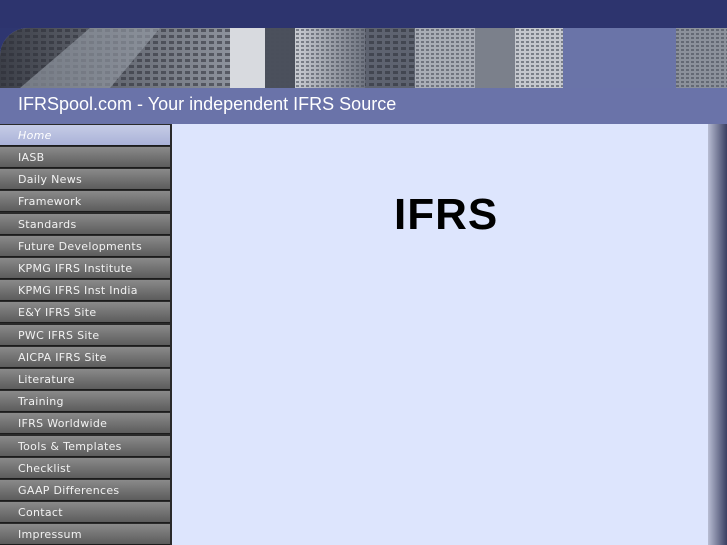 Image resolution: width=727 pixels, height=545 pixels. What do you see at coordinates (35, 135) in the screenshot?
I see `nav-item-label: Home` at bounding box center [35, 135].